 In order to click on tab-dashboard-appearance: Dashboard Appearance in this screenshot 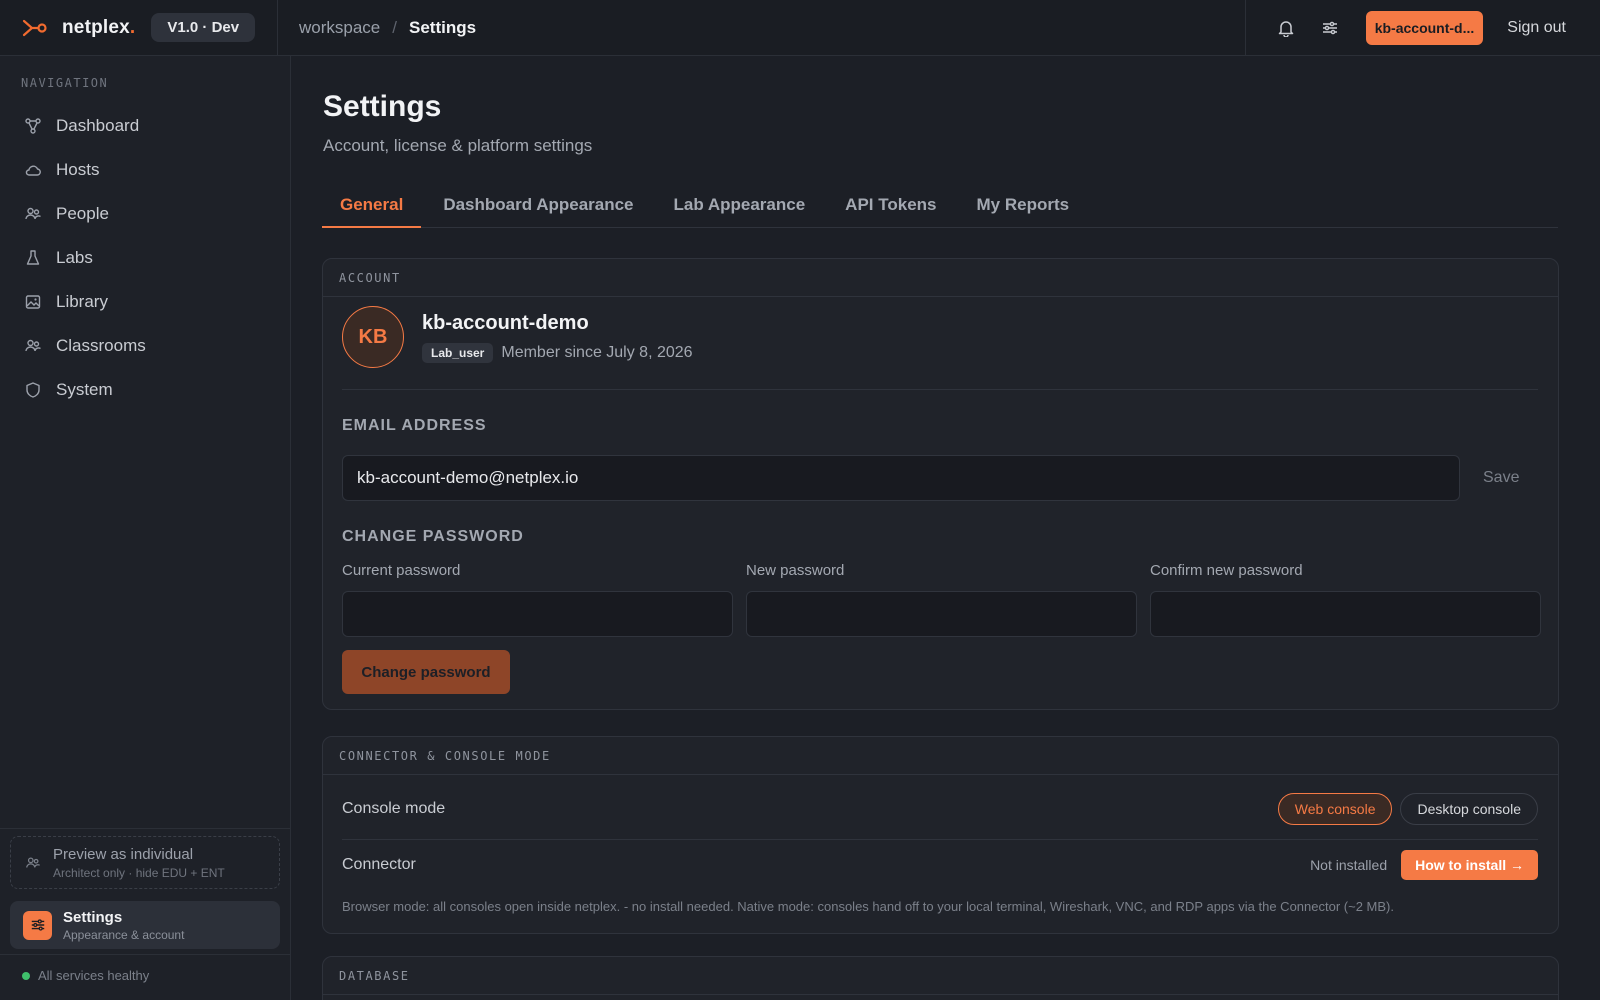, I will do `click(538, 207)`.